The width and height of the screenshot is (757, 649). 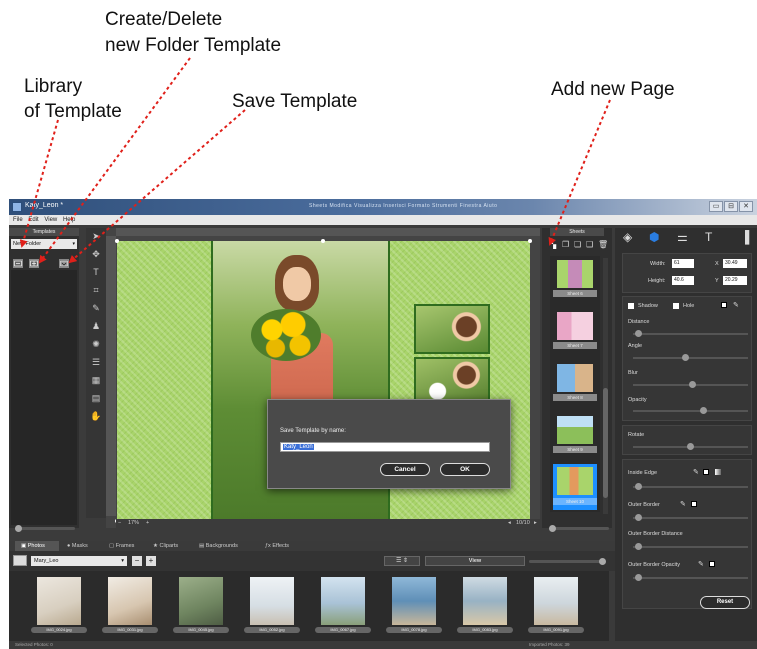 What do you see at coordinates (96, 308) in the screenshot?
I see `pen-tool-icon: ✎` at bounding box center [96, 308].